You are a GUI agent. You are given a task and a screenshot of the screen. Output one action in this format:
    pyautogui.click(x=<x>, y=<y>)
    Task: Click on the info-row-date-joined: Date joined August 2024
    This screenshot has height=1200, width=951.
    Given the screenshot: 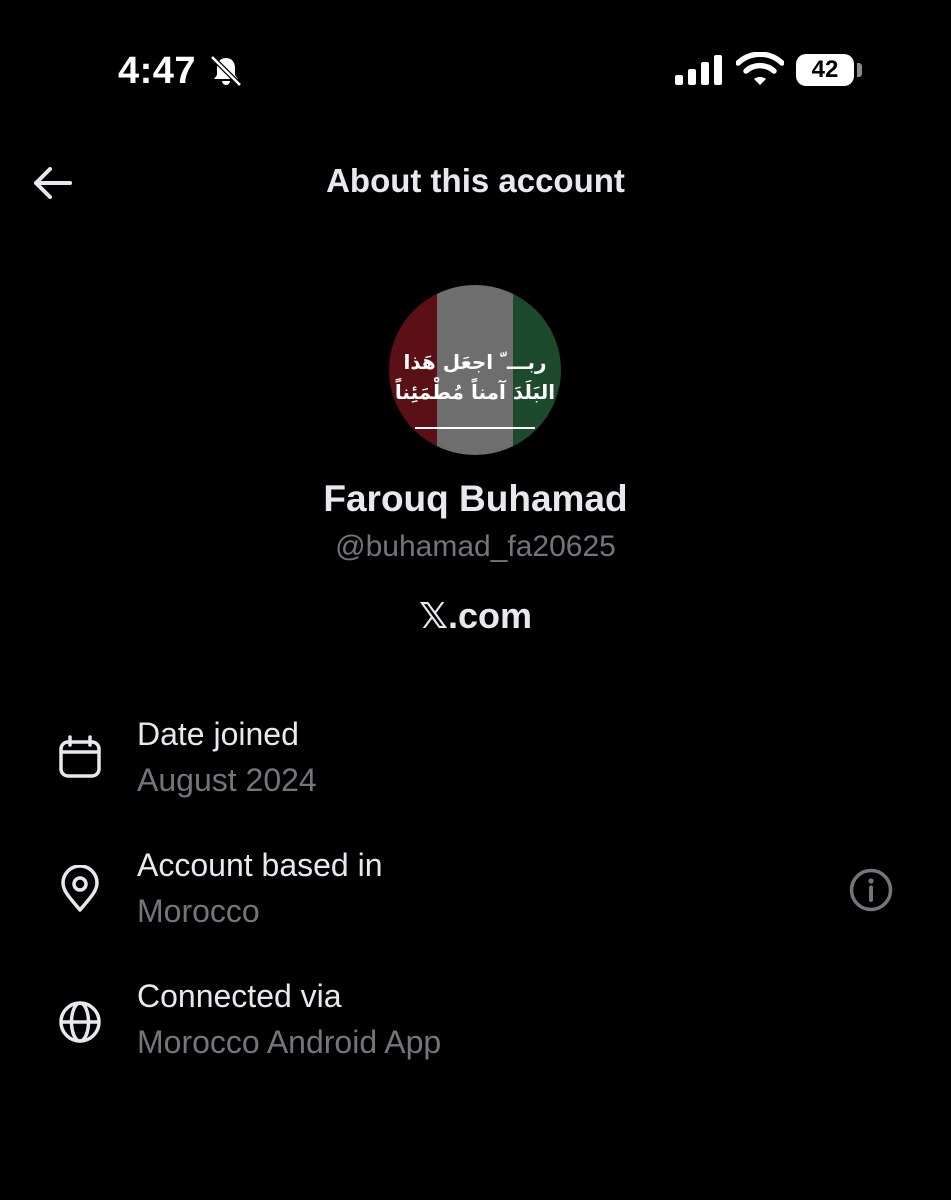 What is the action you would take?
    pyautogui.click(x=475, y=766)
    